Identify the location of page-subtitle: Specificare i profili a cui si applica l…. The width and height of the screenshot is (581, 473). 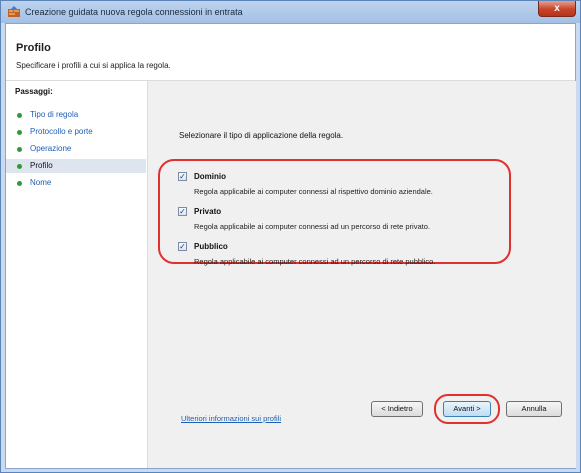
(93, 65).